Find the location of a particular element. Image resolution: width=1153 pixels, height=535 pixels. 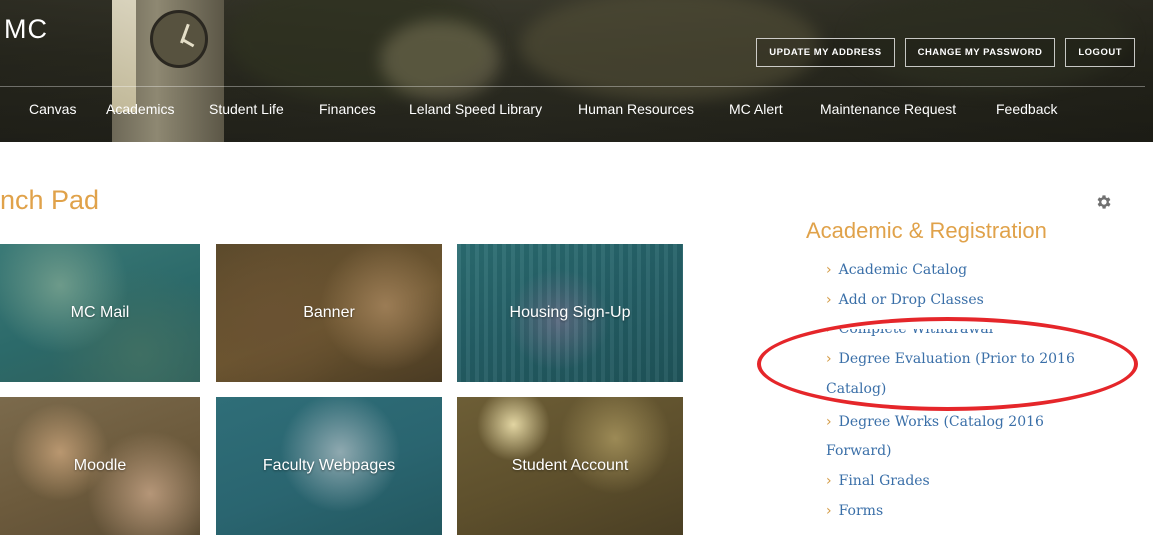

clock-icon is located at coordinates (179, 39).